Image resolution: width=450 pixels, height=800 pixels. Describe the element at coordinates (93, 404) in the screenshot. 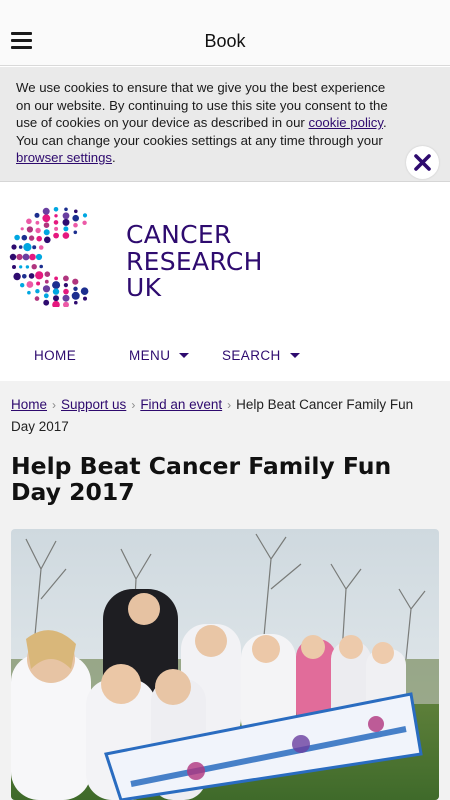

I see `breadcrumb-support-us: Support us` at that location.